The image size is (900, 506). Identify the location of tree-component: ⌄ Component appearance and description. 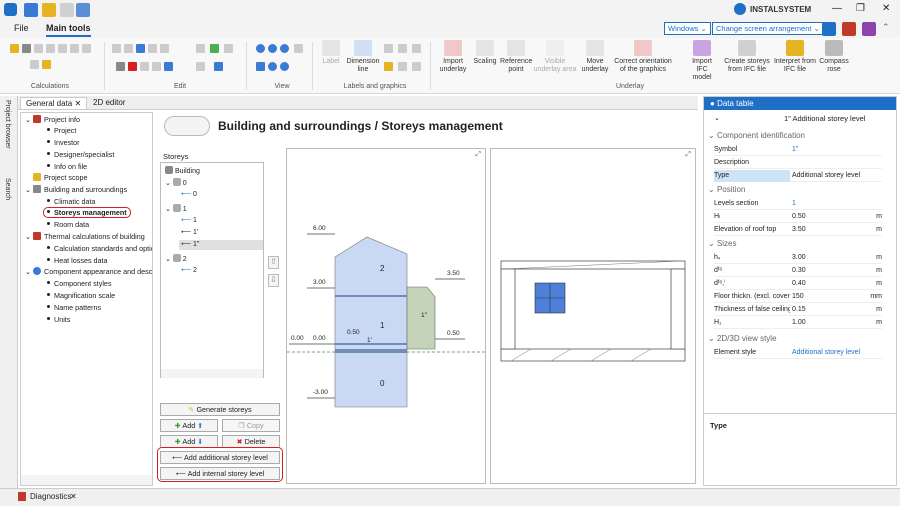
(88, 272).